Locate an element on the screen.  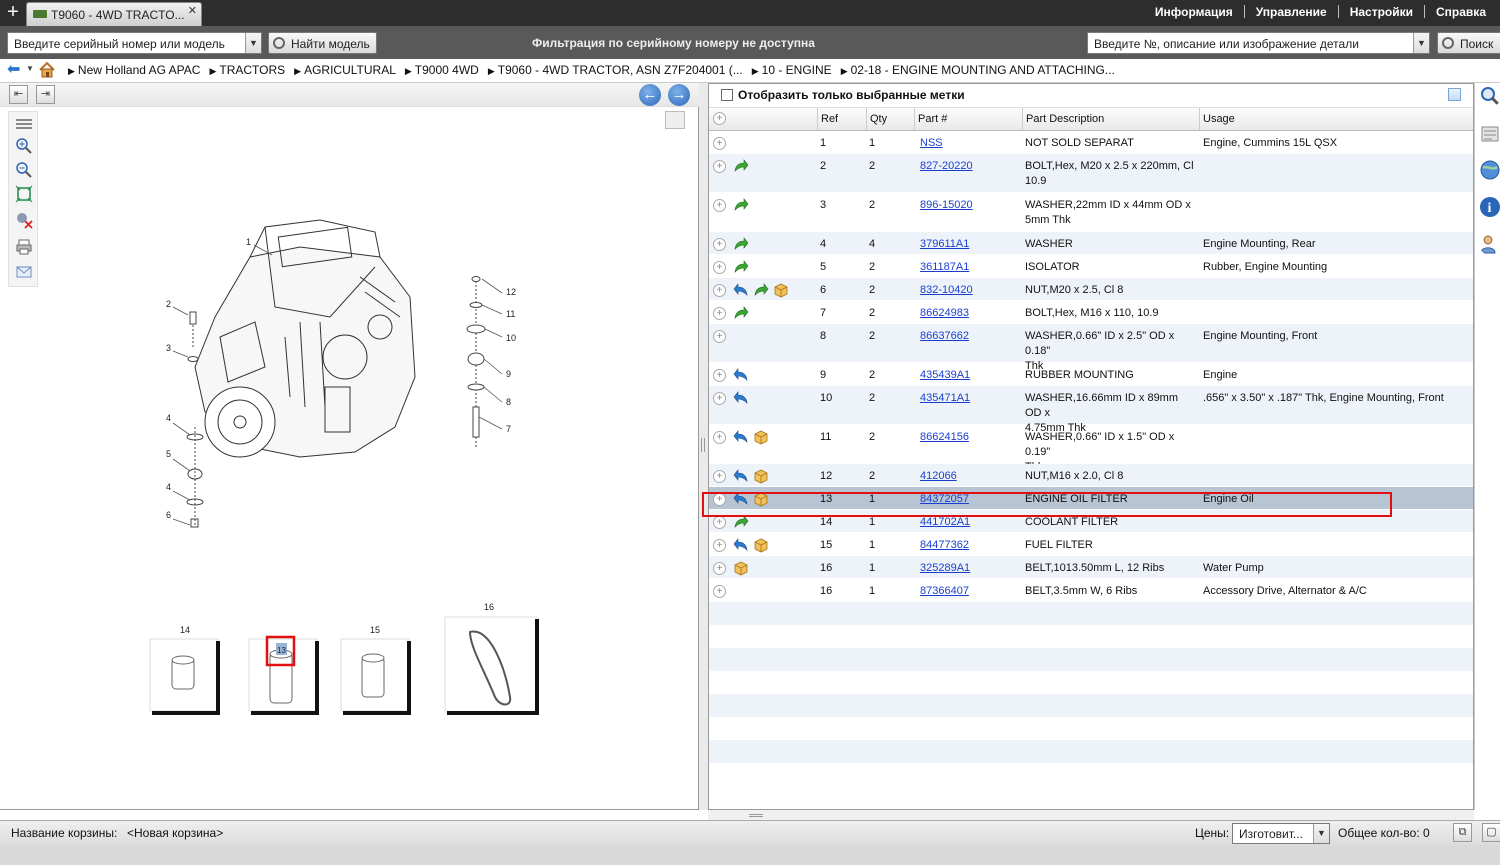
row-part-number-link: 379611A1 is located at coordinates (944, 244).